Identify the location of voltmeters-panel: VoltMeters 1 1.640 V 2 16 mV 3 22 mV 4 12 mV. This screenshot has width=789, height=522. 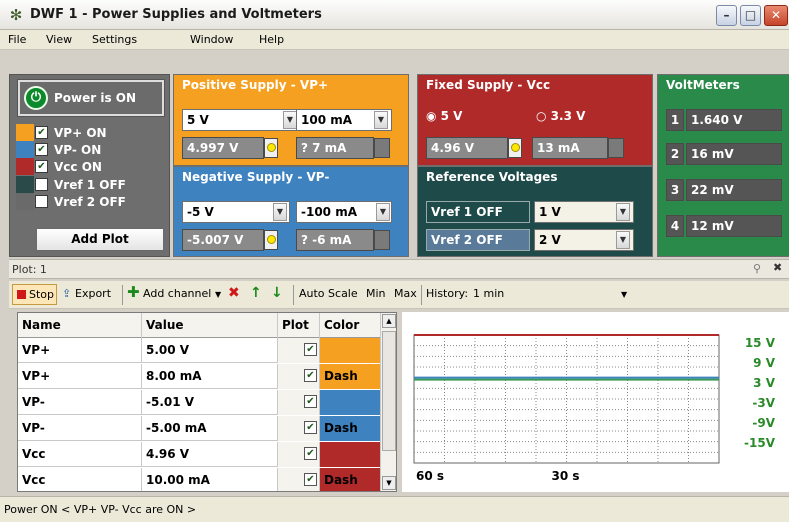
(723, 165).